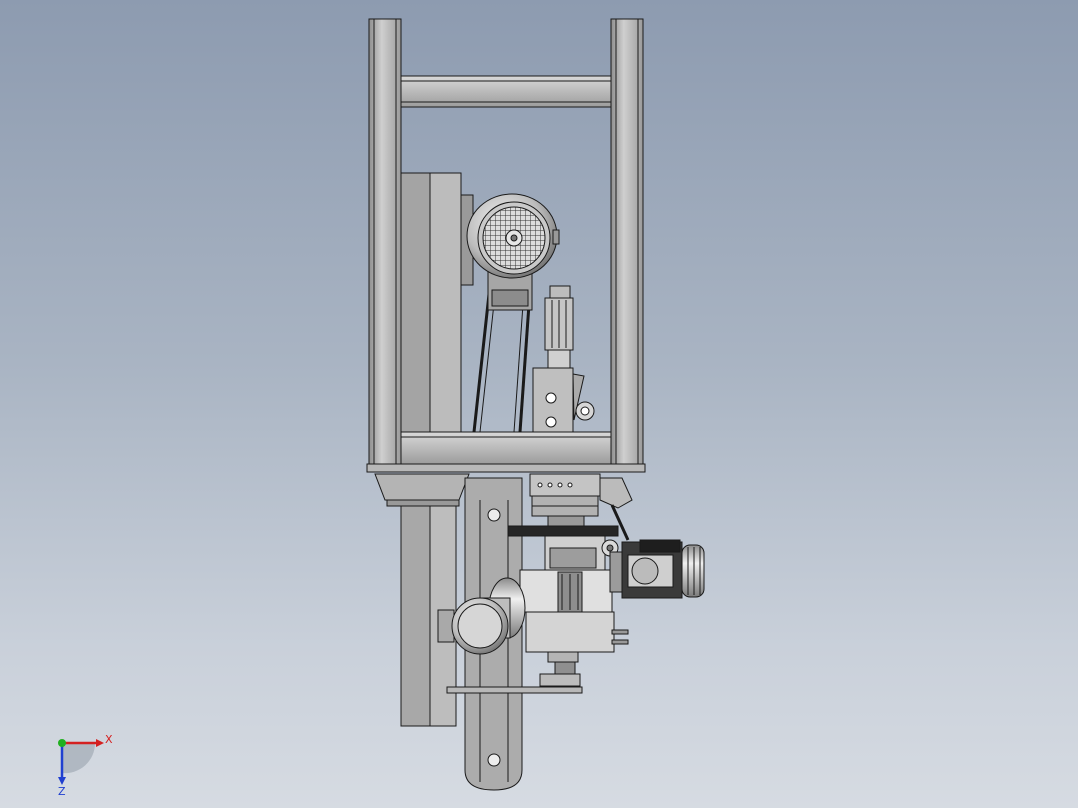  I want to click on side-motor-right, so click(657, 569).